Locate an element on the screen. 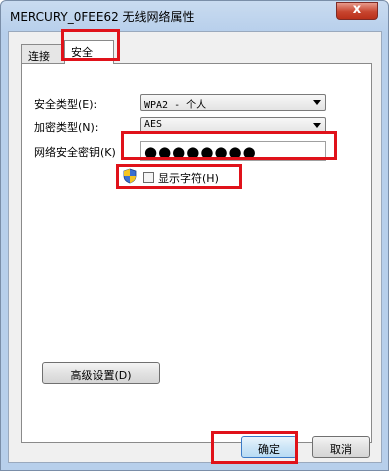 This screenshot has width=389, height=471. encryption-type-label: 加密类型(N): is located at coordinates (66, 127).